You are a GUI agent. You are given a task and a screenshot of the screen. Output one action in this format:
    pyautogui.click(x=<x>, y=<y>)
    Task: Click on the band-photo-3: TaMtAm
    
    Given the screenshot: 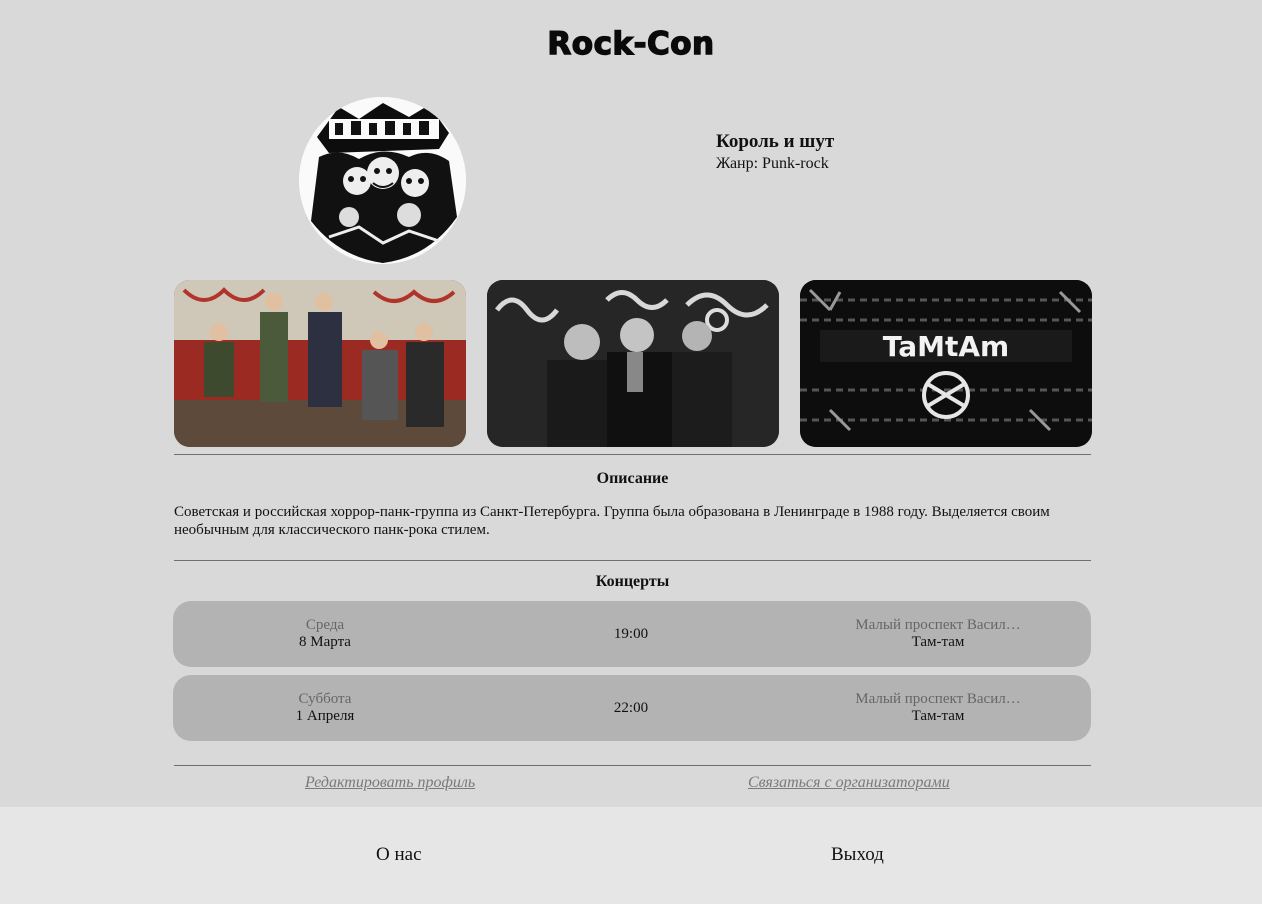 What is the action you would take?
    pyautogui.click(x=946, y=363)
    